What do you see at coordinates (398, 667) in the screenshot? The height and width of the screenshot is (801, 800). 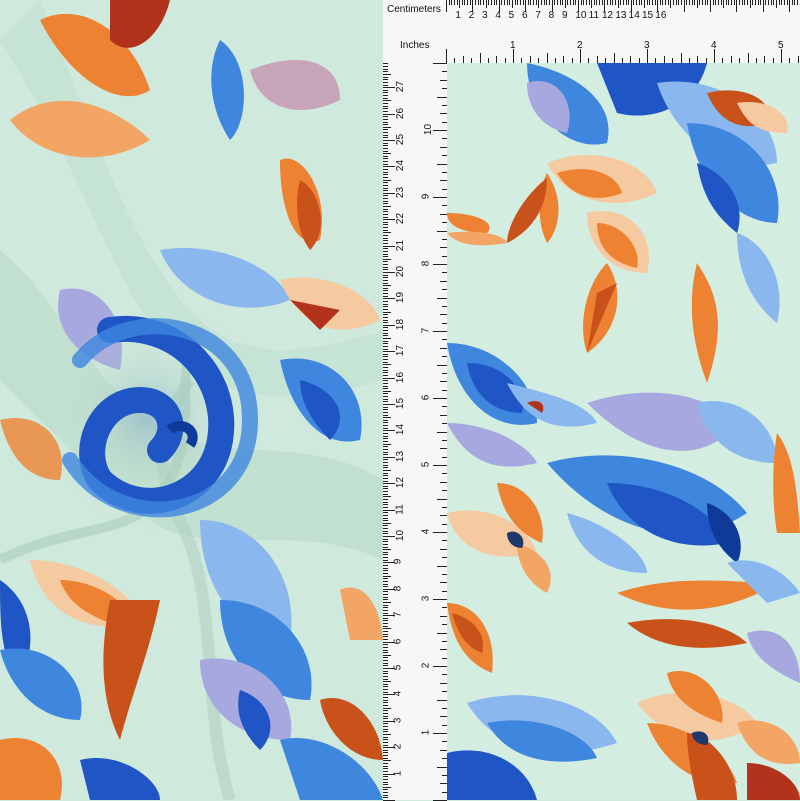 I see `cm-number: 5` at bounding box center [398, 667].